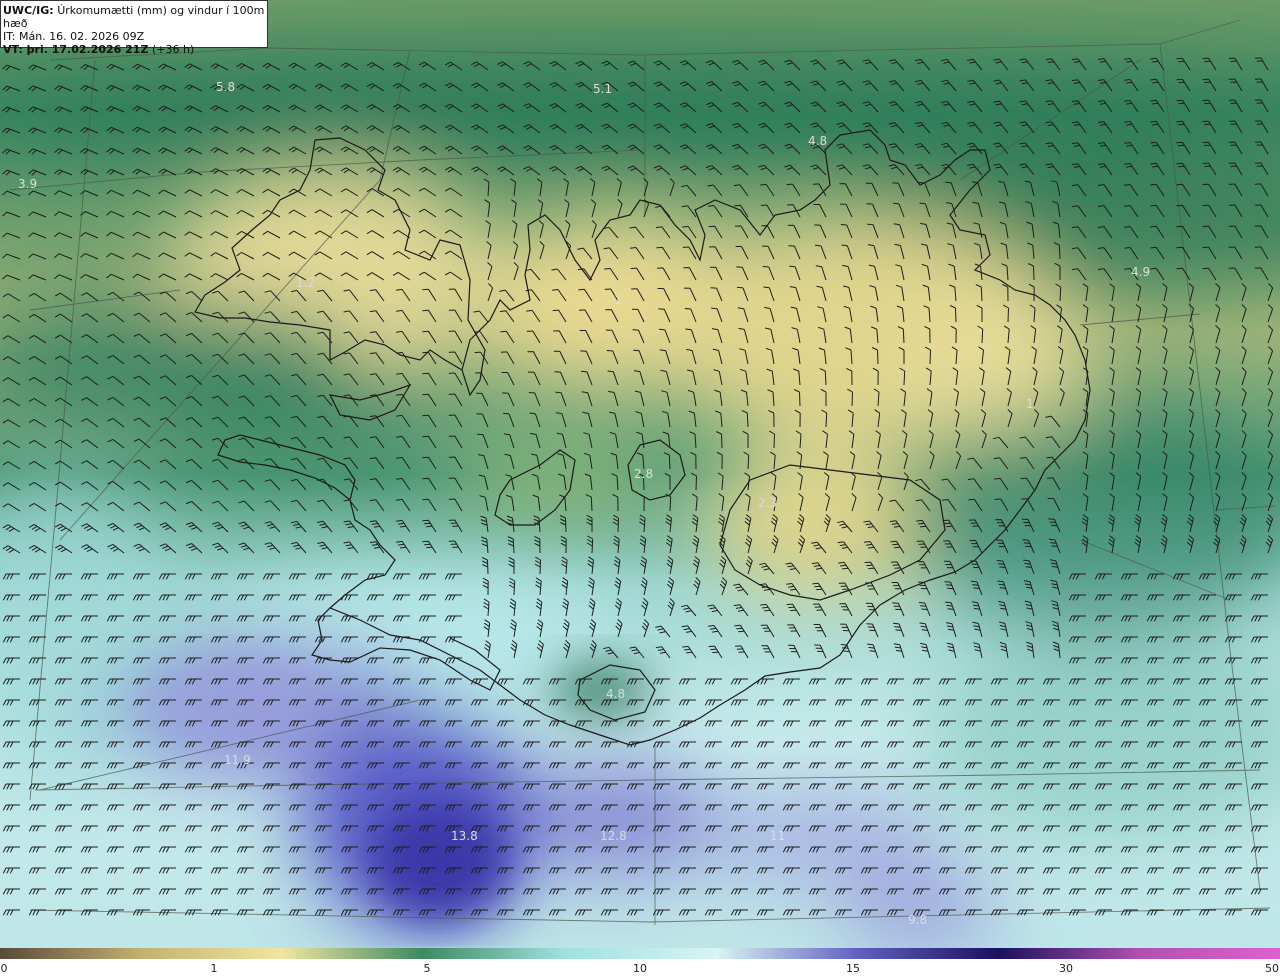  Describe the element at coordinates (1140, 272) in the screenshot. I see `value-label: 4.9` at that location.